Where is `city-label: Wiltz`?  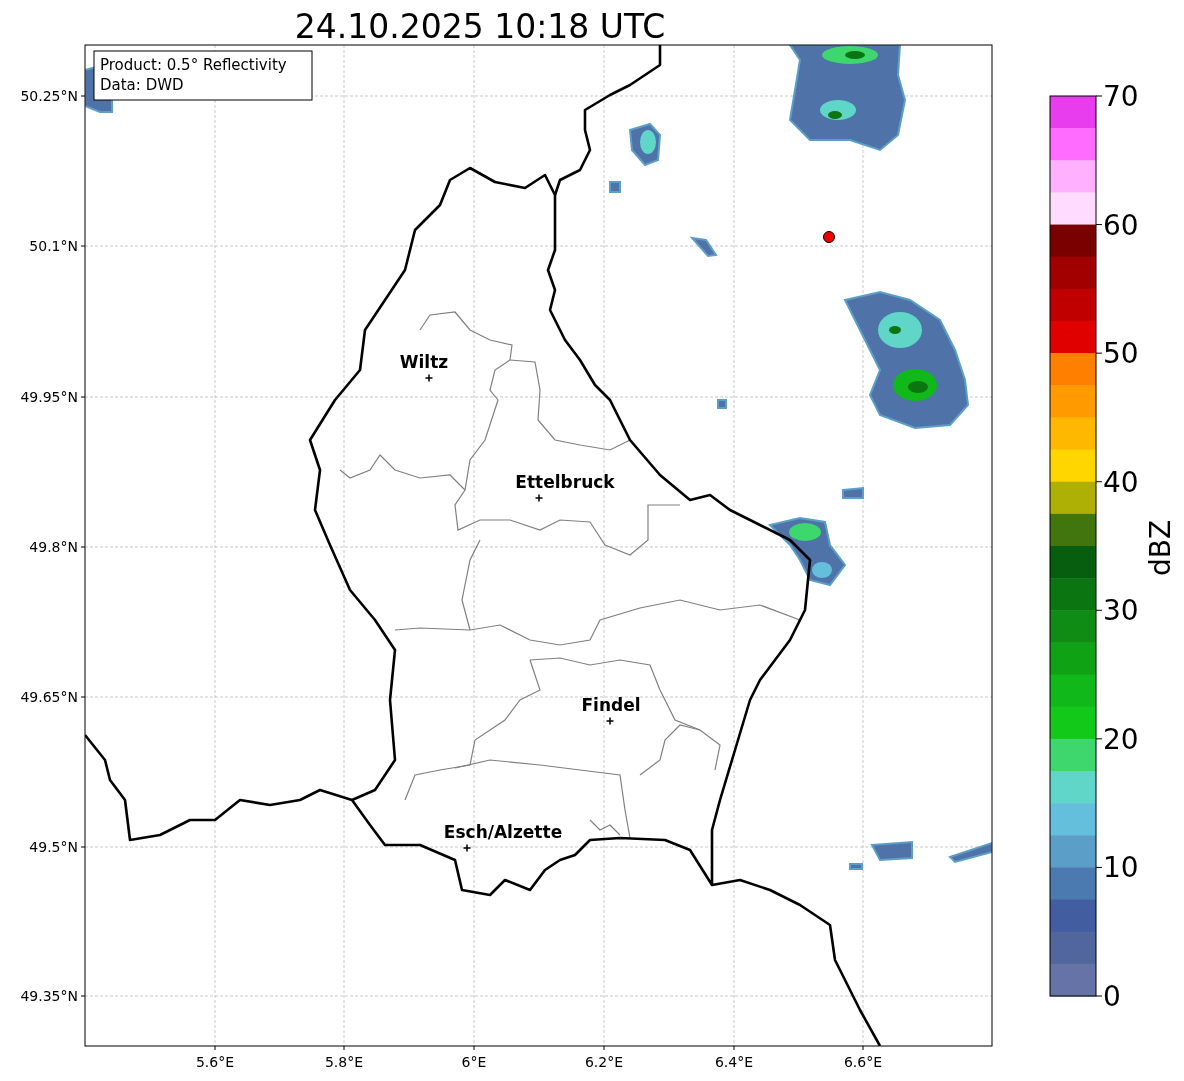 city-label: Wiltz is located at coordinates (424, 362).